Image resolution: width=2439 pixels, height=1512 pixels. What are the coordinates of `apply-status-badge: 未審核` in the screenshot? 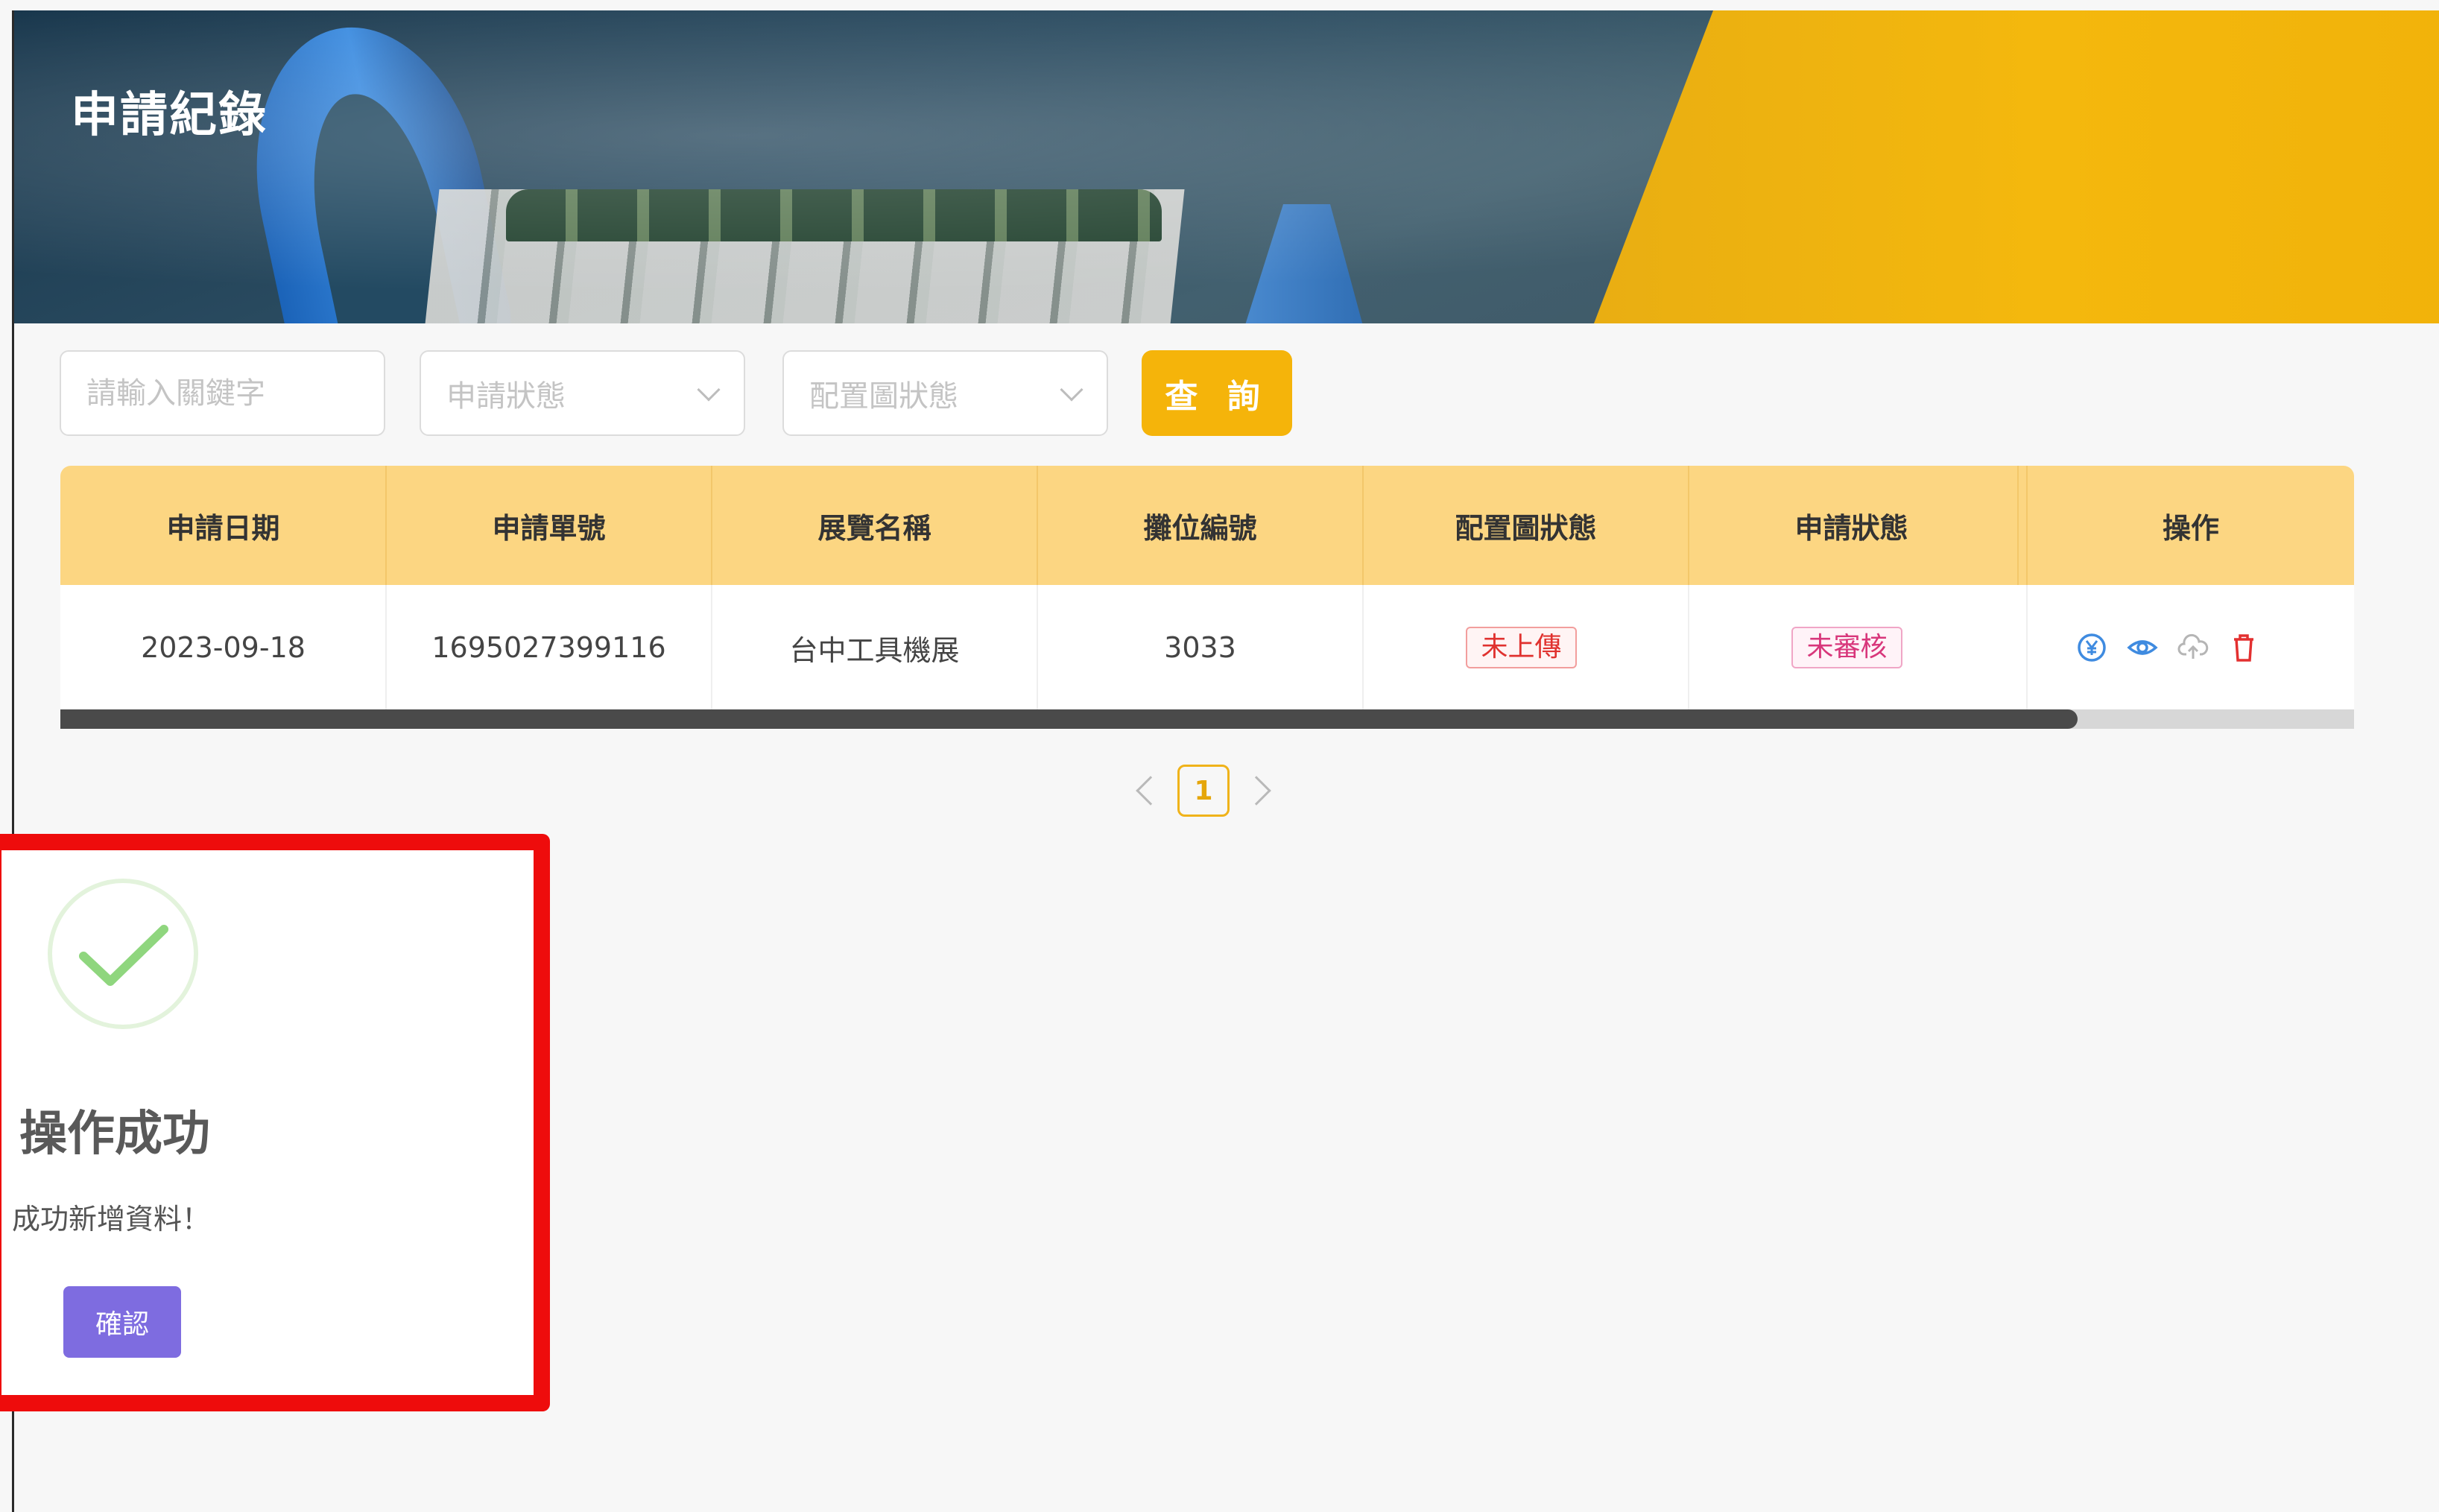 It's located at (1846, 648).